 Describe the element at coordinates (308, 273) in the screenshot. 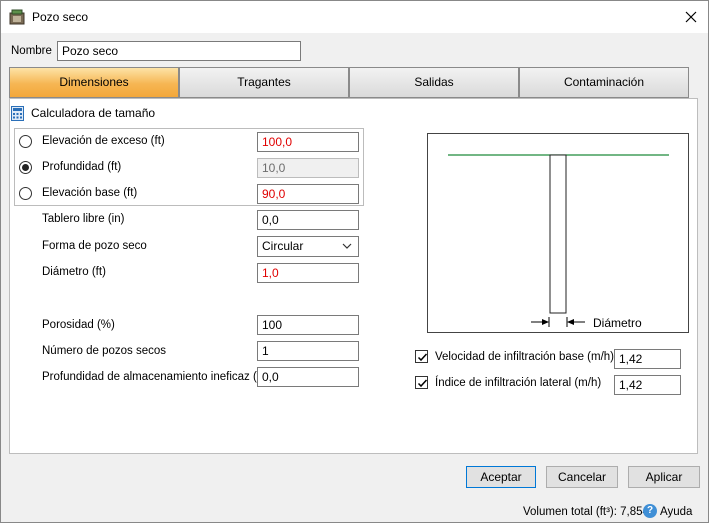

I see `diameter-input: 1,0` at that location.